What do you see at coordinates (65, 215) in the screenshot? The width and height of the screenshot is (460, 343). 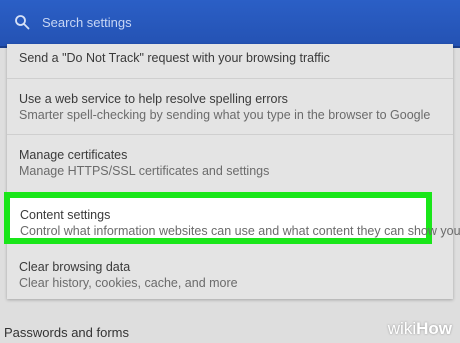 I see `setting-title: Content settings` at bounding box center [65, 215].